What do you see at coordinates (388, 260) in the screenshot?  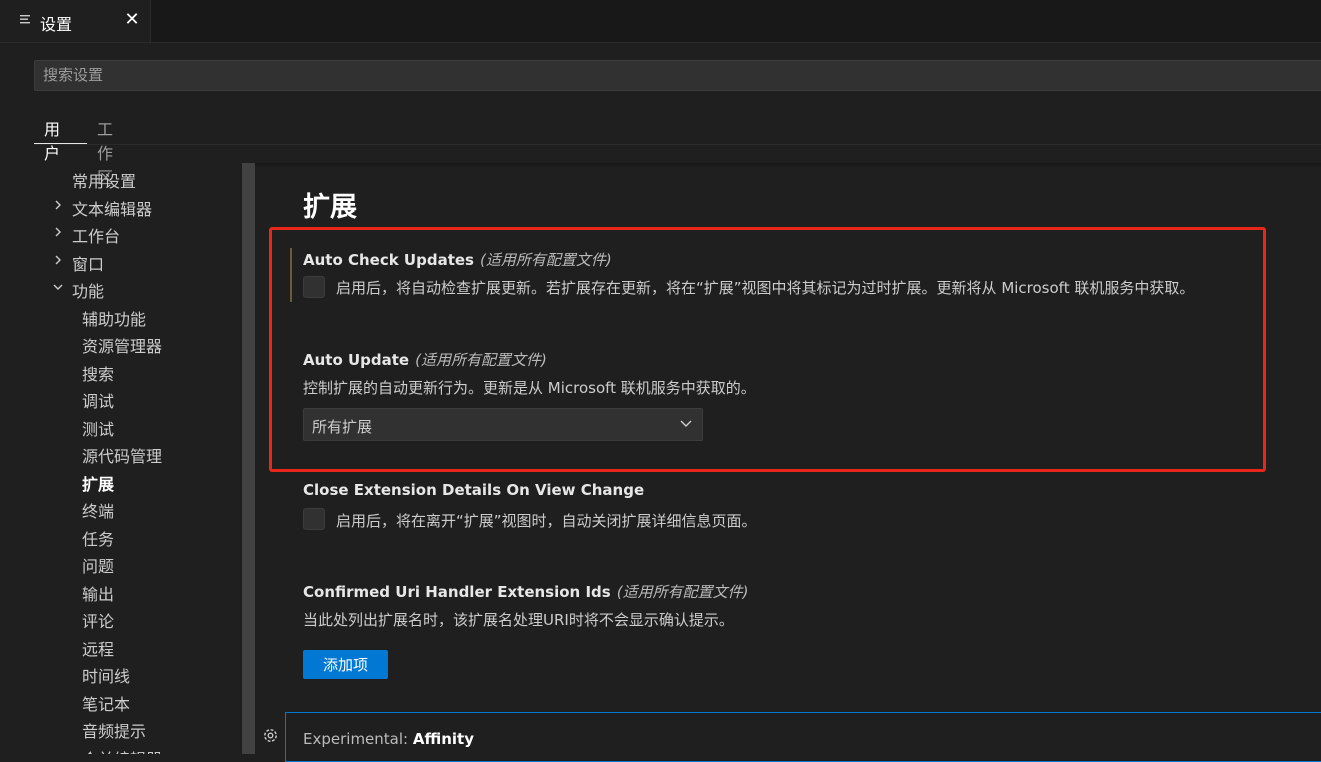 I see `setting-key: Auto Check Updates` at bounding box center [388, 260].